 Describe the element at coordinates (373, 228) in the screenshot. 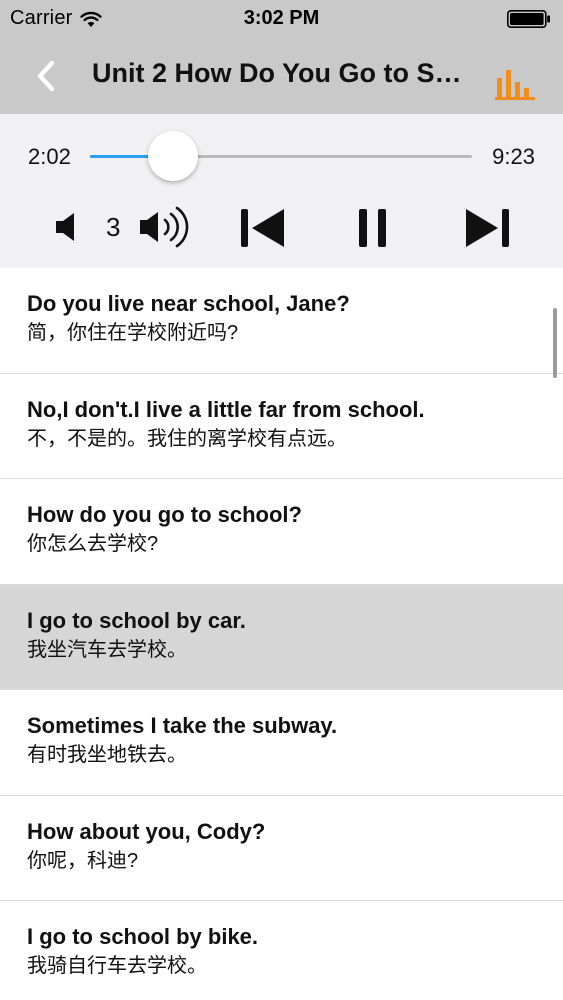

I see `pause-button` at that location.